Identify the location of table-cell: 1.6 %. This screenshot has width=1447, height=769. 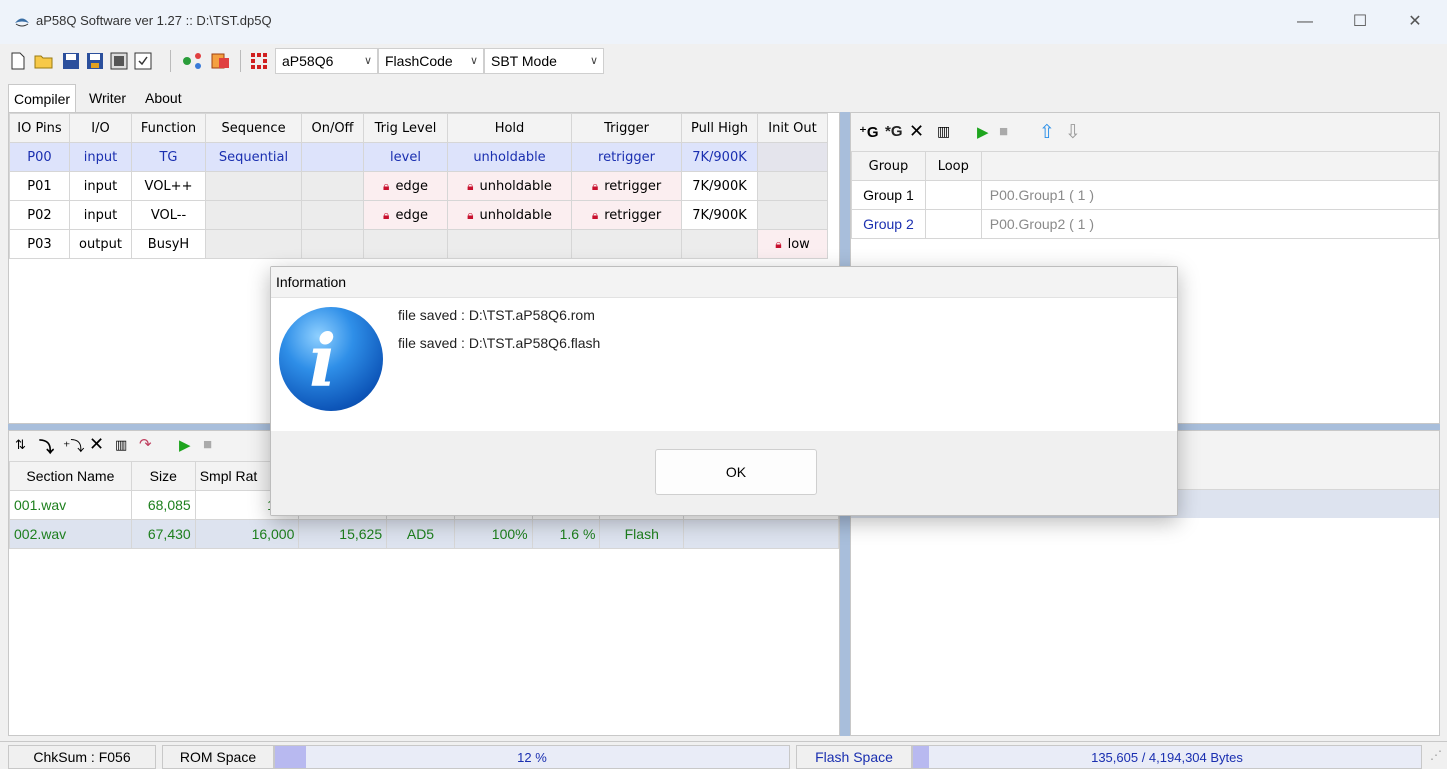
(566, 534).